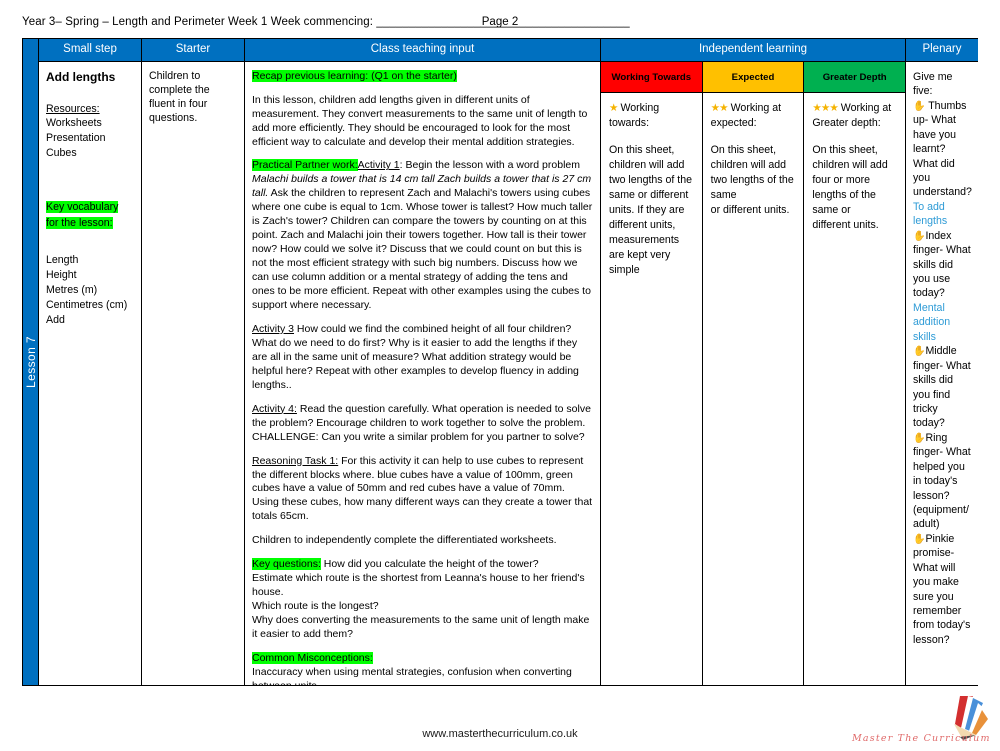  Describe the element at coordinates (942, 50) in the screenshot. I see `column-header-plenary: Plenary` at that location.